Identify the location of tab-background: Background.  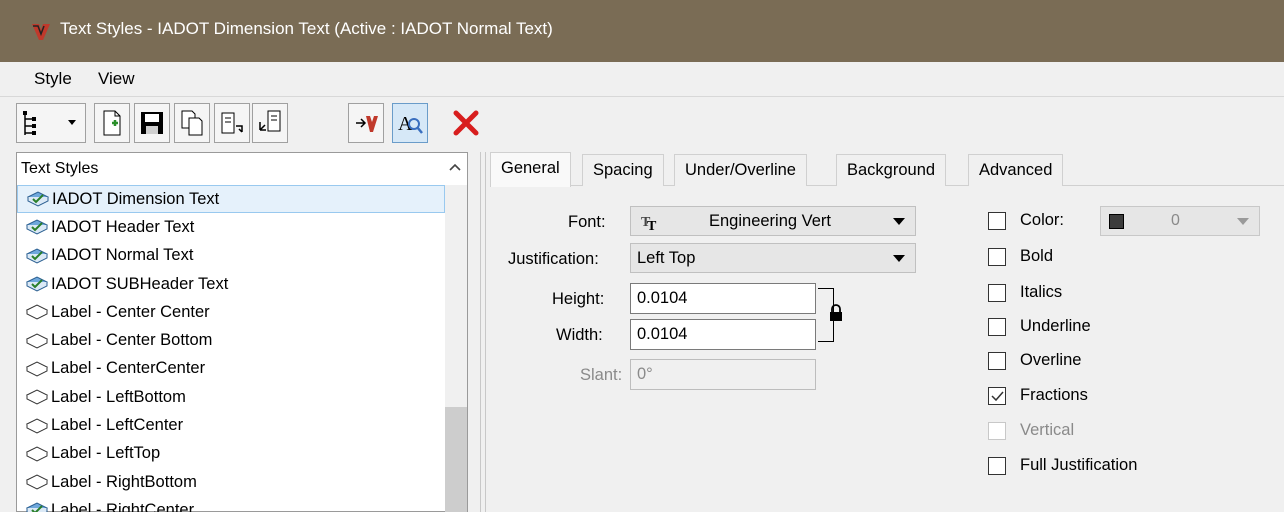
(891, 170).